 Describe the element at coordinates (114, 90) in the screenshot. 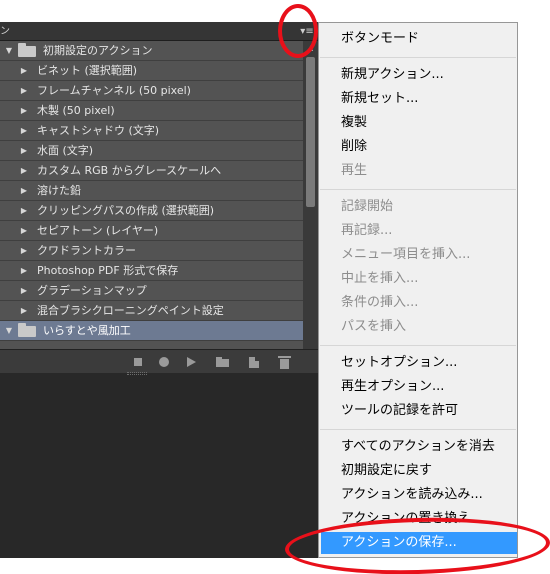

I see `action-label: フレームチャンネル (50 pixel)` at that location.